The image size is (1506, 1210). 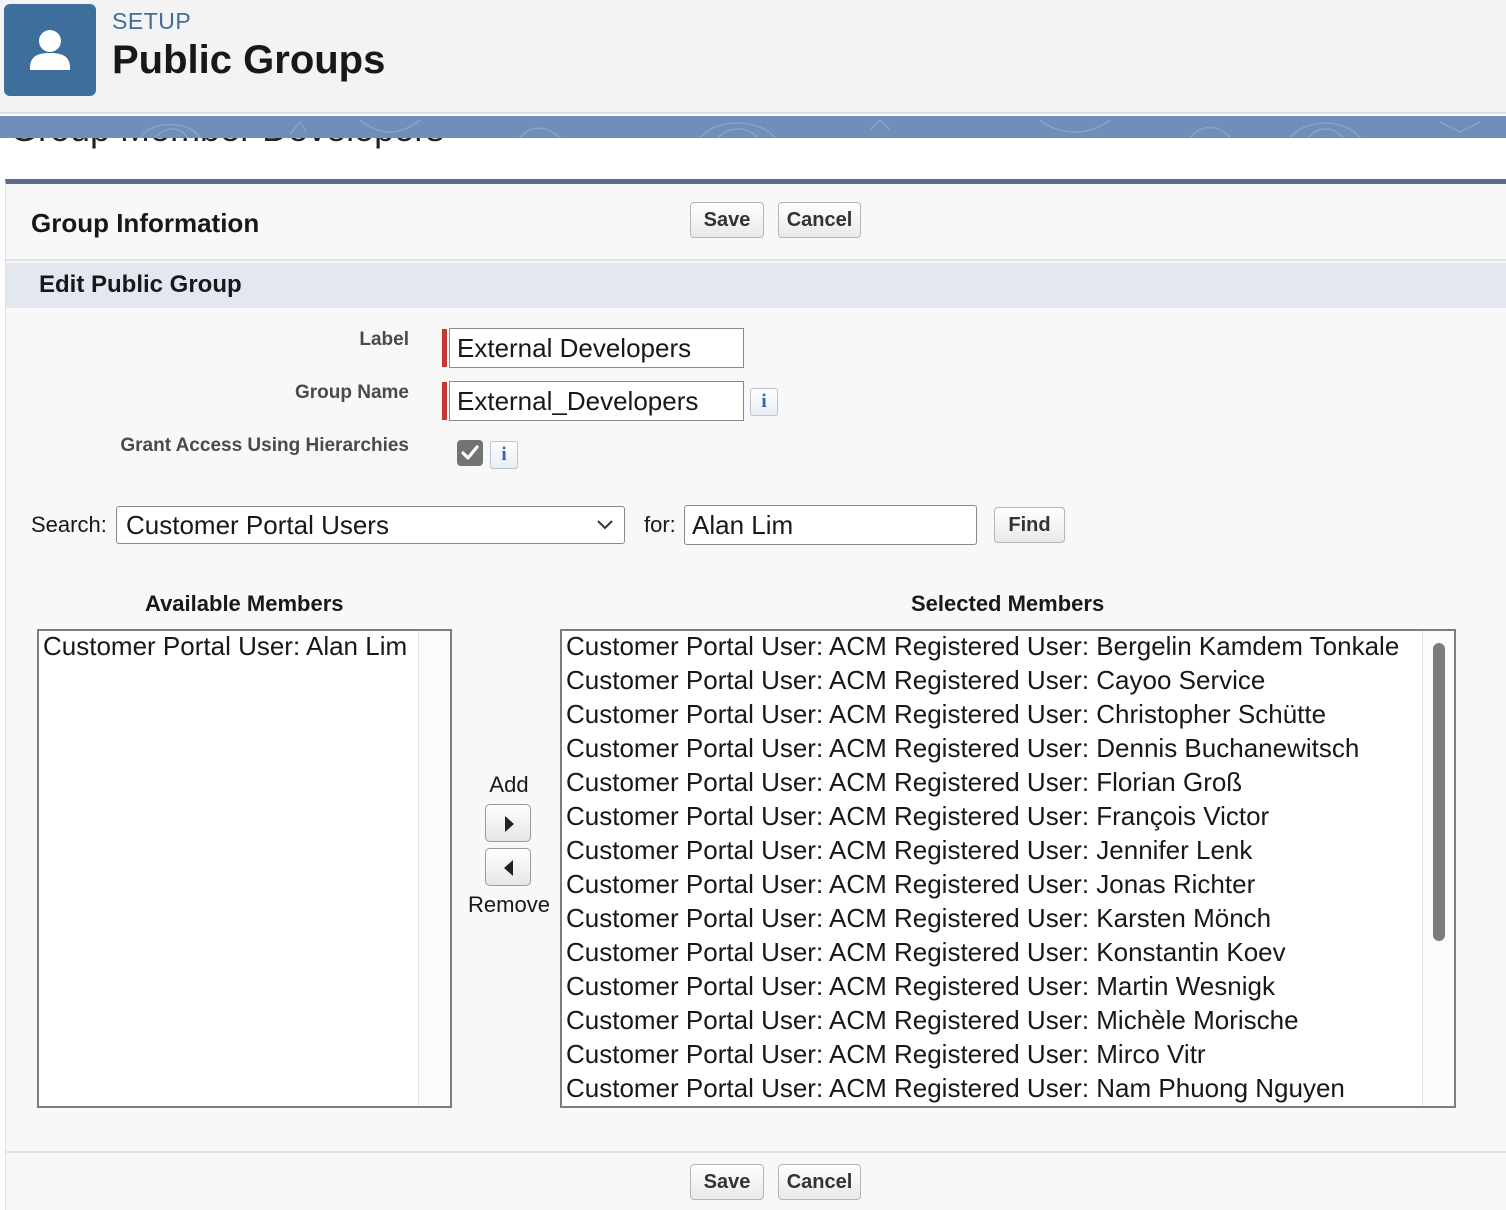 I want to click on panel-title: Group Information, so click(x=145, y=223).